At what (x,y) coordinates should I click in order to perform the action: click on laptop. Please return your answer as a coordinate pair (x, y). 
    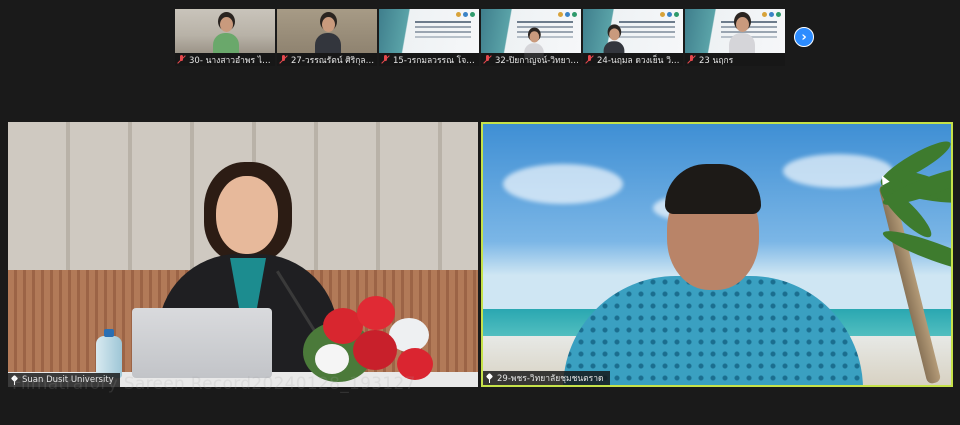
    Looking at the image, I should click on (202, 343).